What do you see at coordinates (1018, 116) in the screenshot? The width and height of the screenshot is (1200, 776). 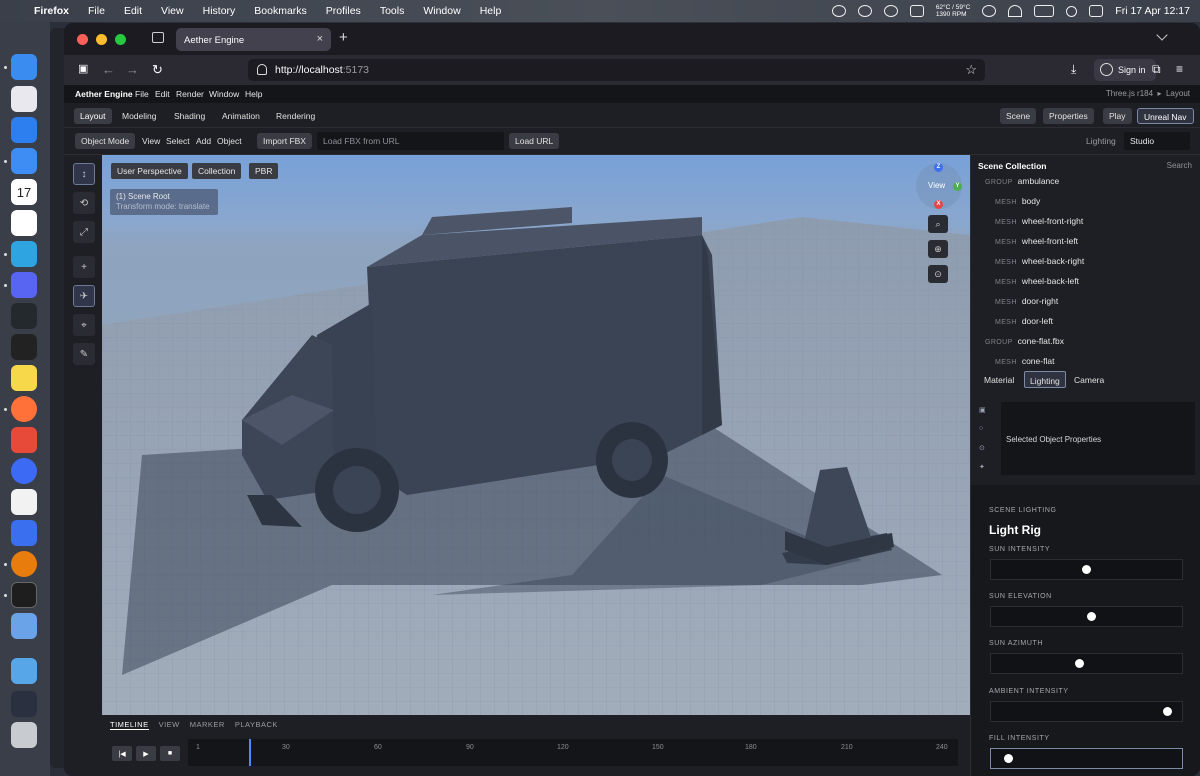 I see `scene-button: Scene` at bounding box center [1018, 116].